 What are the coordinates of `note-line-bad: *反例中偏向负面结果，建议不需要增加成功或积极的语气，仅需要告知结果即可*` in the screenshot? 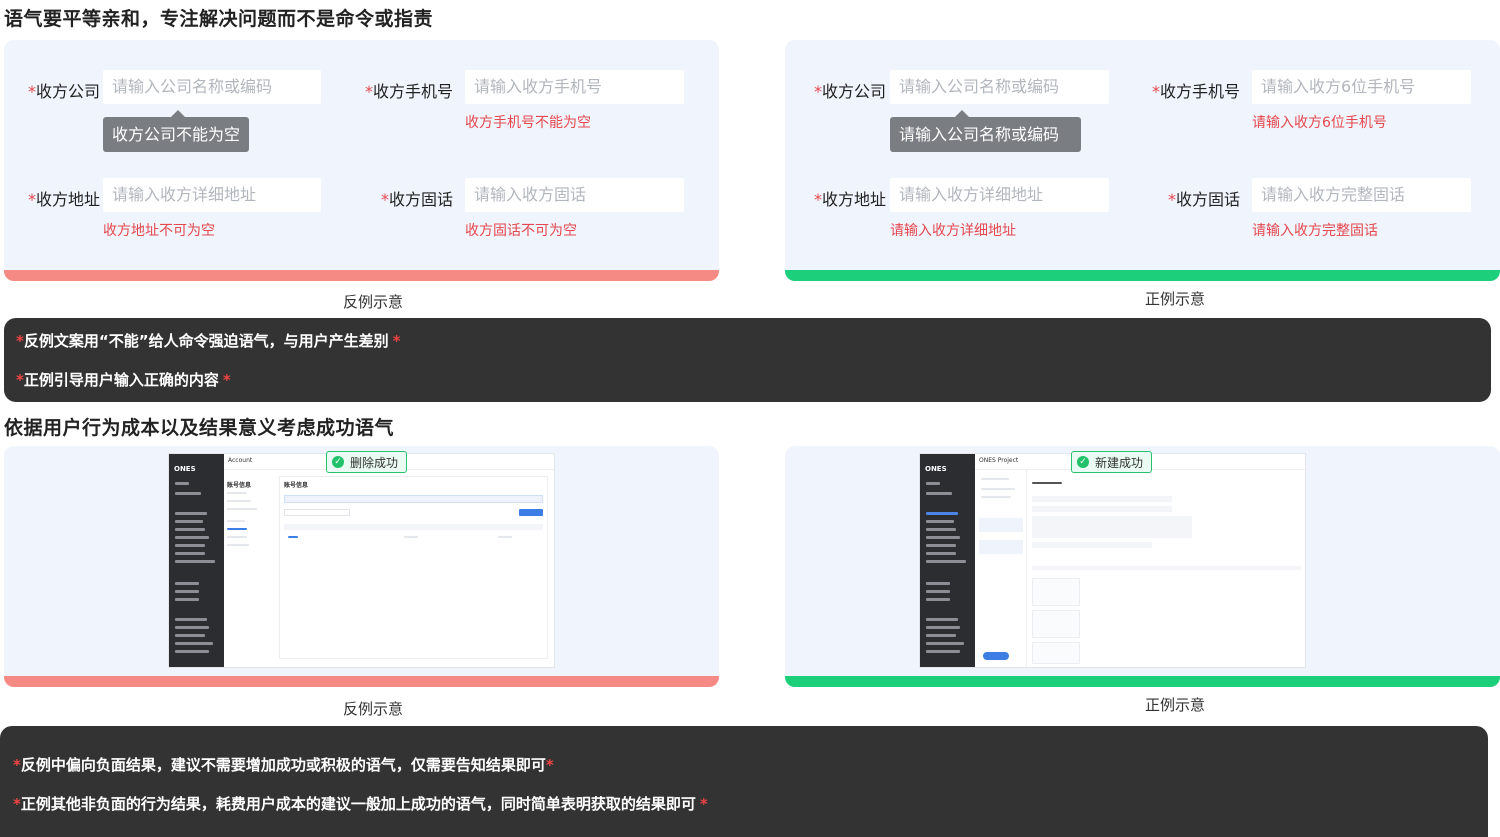 It's located at (283, 765).